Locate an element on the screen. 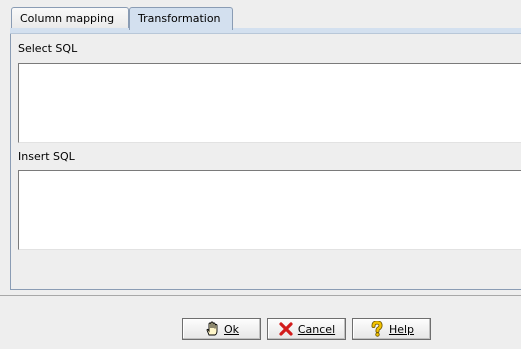  insert-sql-label: Insert SQL is located at coordinates (46, 156).